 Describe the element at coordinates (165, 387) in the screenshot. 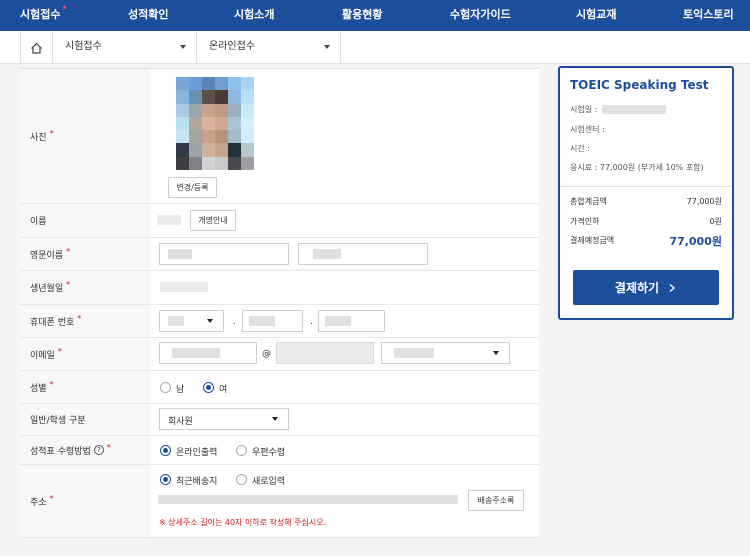

I see `gender-male-radio` at that location.